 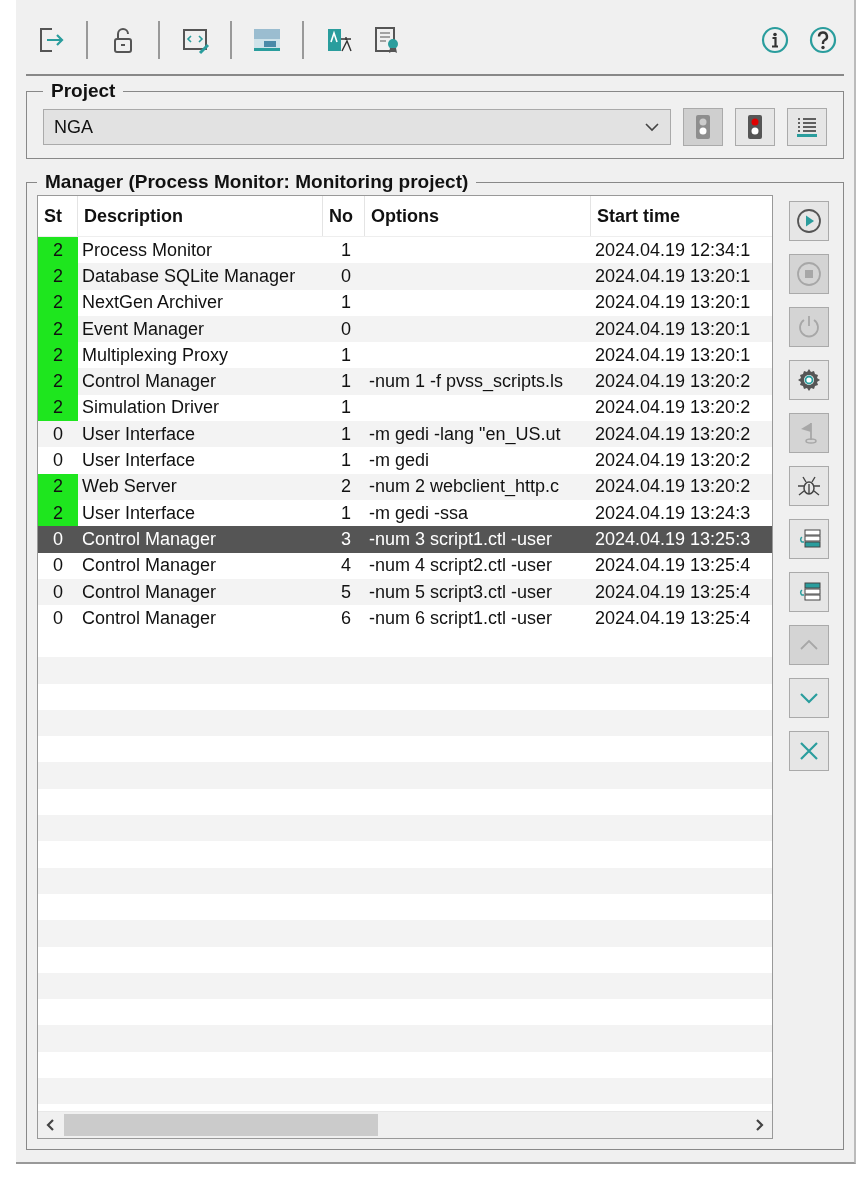 I want to click on table-cell-text: 5, so click(x=346, y=592).